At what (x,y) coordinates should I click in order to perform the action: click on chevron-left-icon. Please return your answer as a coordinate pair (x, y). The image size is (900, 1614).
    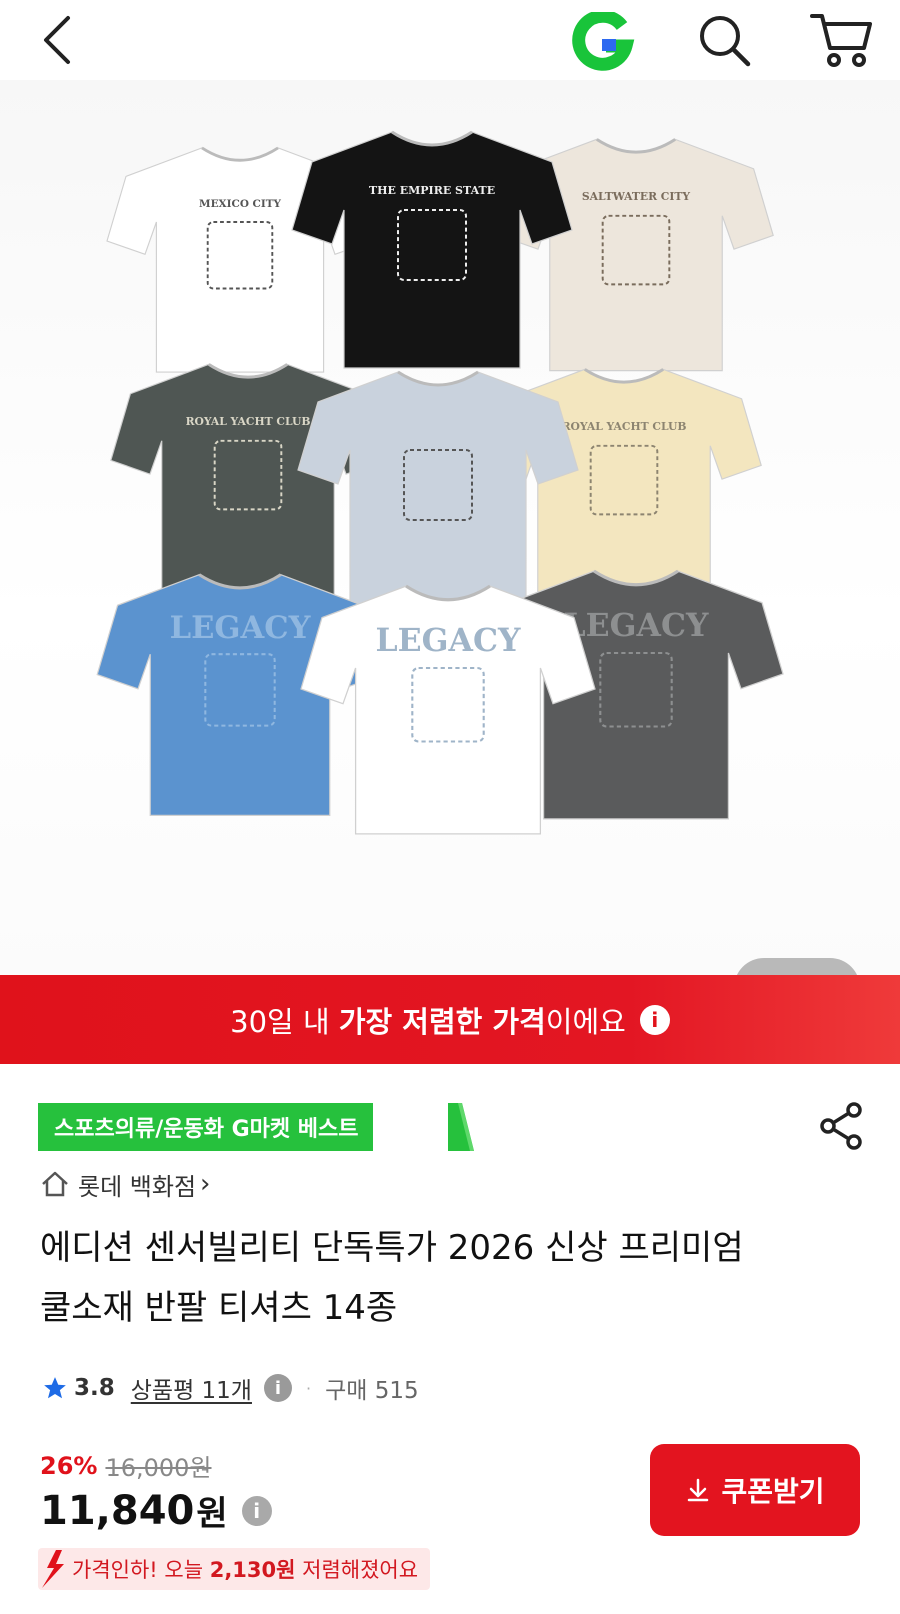
    Looking at the image, I should click on (57, 40).